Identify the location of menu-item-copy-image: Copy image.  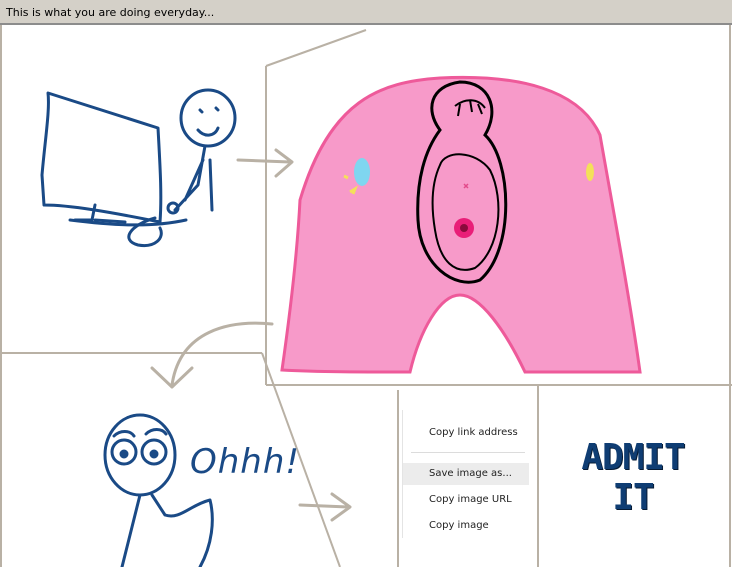
(466, 526).